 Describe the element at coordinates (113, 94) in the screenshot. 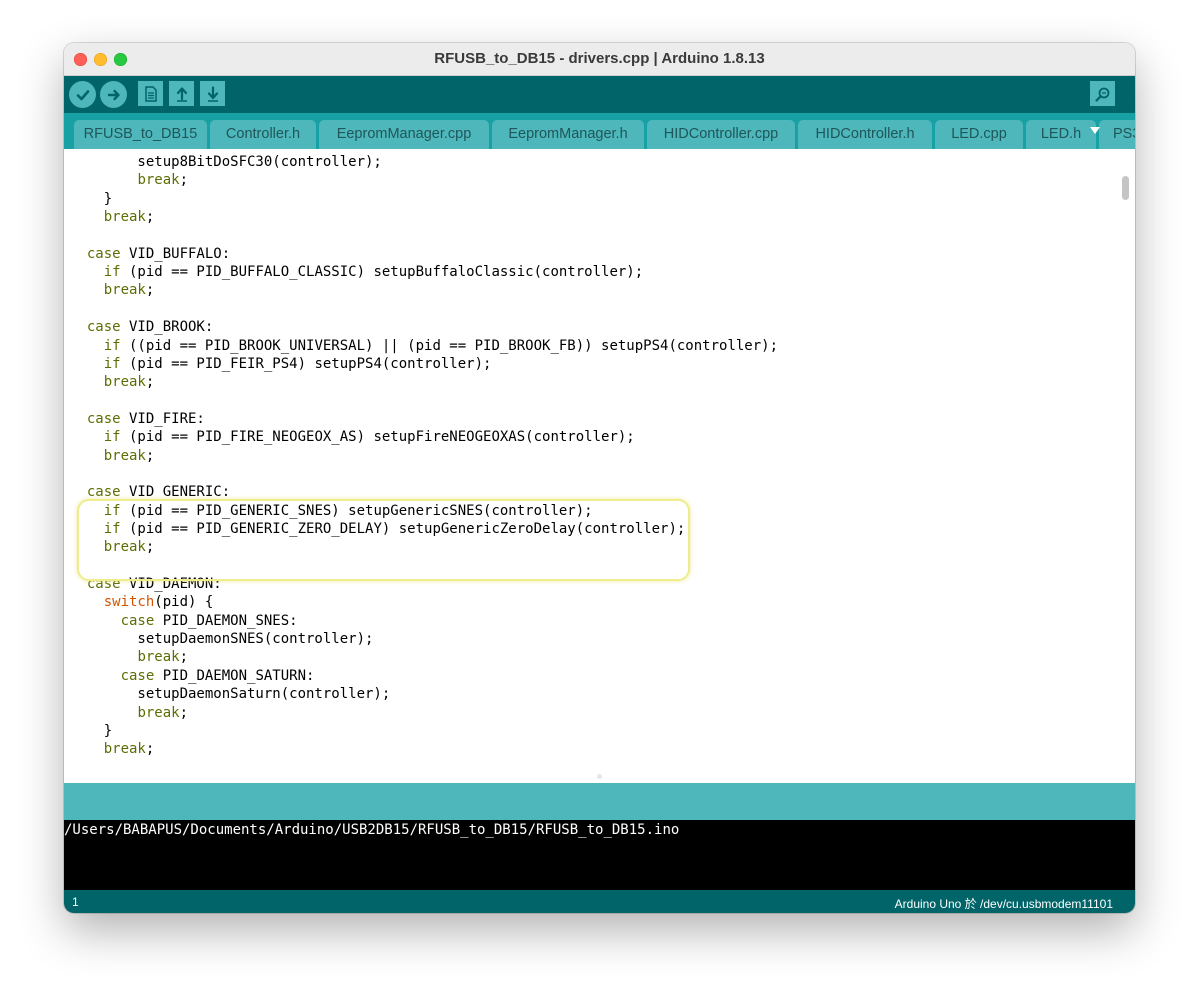

I see `upload-button` at that location.